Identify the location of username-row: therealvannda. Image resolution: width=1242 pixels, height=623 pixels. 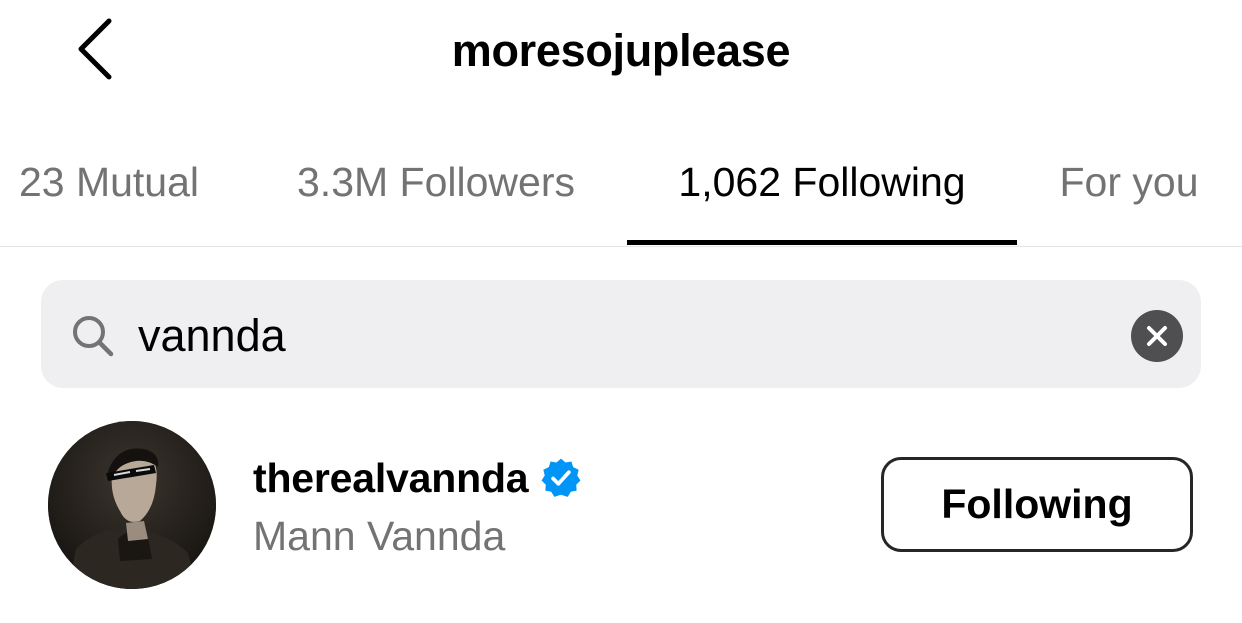
(417, 478).